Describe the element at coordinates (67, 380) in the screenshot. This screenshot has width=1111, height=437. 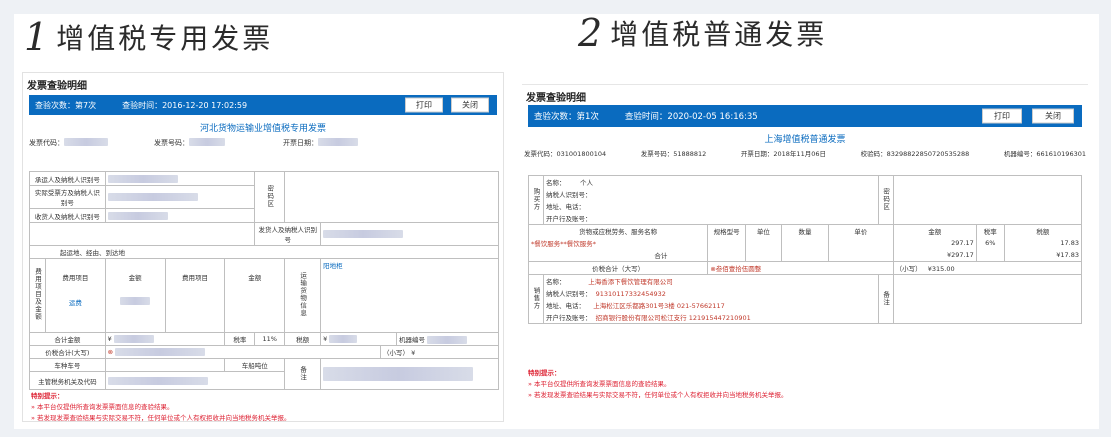
I see `authority-label: 主管税务机关及代码` at that location.